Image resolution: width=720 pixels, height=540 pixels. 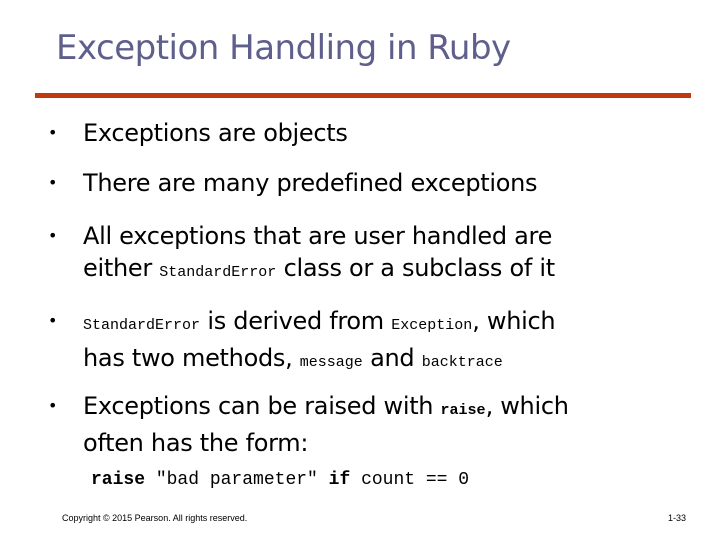 What do you see at coordinates (463, 410) in the screenshot?
I see `inline-code: raise` at bounding box center [463, 410].